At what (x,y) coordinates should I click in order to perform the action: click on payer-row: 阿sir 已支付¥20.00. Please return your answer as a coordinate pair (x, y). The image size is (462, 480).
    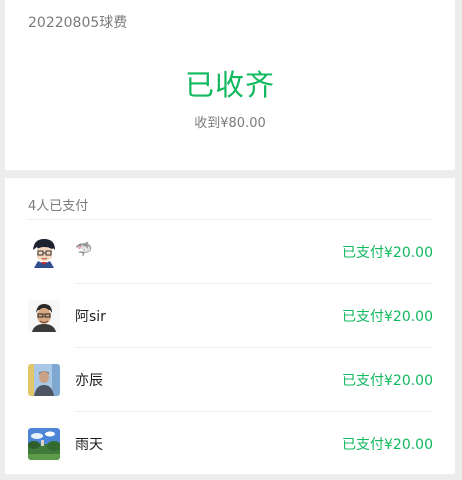
    Looking at the image, I should click on (230, 316).